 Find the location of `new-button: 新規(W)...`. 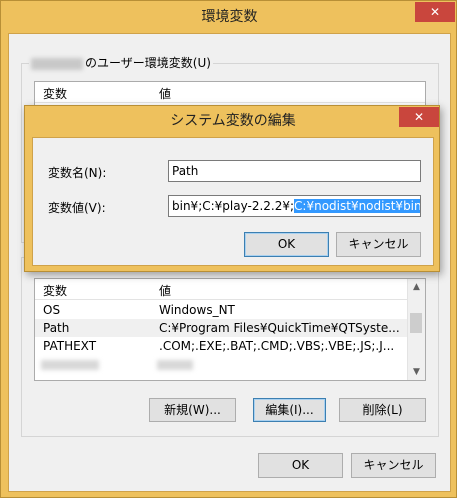

new-button: 新規(W)... is located at coordinates (192, 410).